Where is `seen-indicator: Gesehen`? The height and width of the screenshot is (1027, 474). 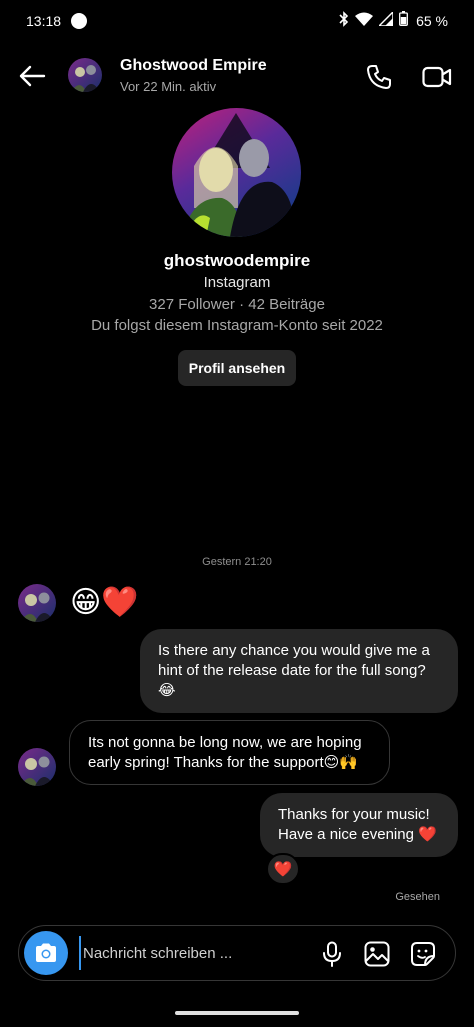 seen-indicator: Gesehen is located at coordinates (417, 897).